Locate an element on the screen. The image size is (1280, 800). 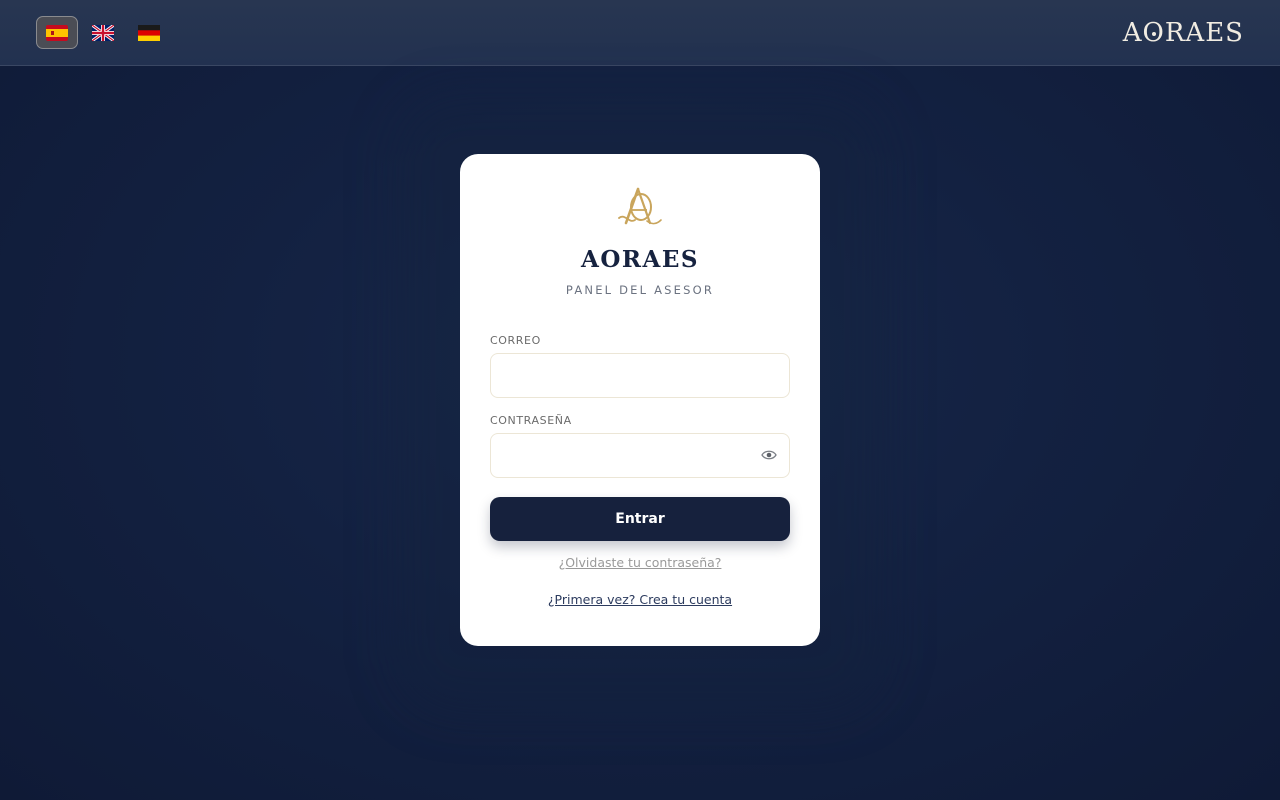
password-label: CONTRASEÑA is located at coordinates (531, 420).